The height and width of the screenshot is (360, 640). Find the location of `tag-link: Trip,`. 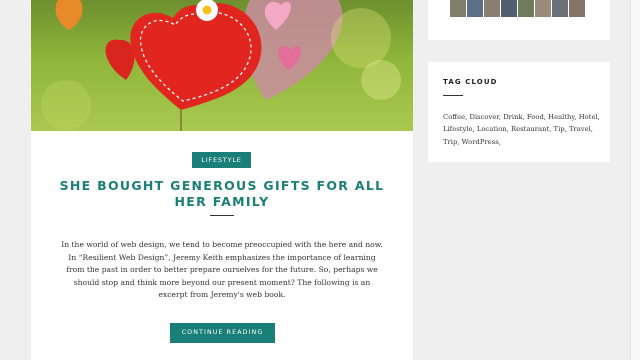

tag-link: Trip, is located at coordinates (451, 142).